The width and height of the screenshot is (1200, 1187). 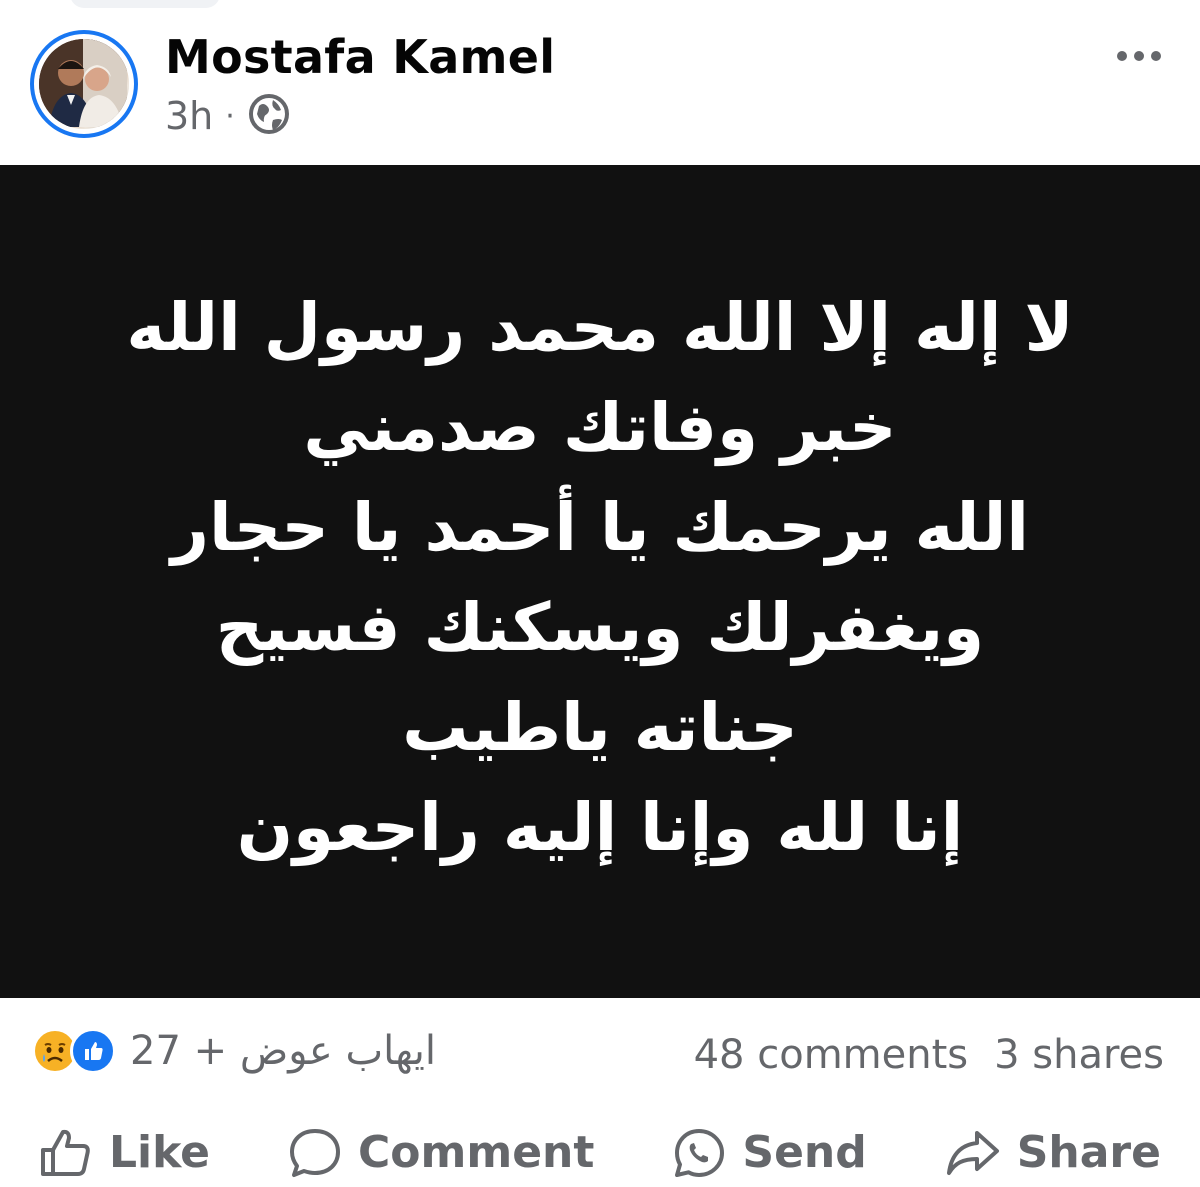 I want to click on text-line: خبر وفاتك صدمني, so click(x=600, y=427).